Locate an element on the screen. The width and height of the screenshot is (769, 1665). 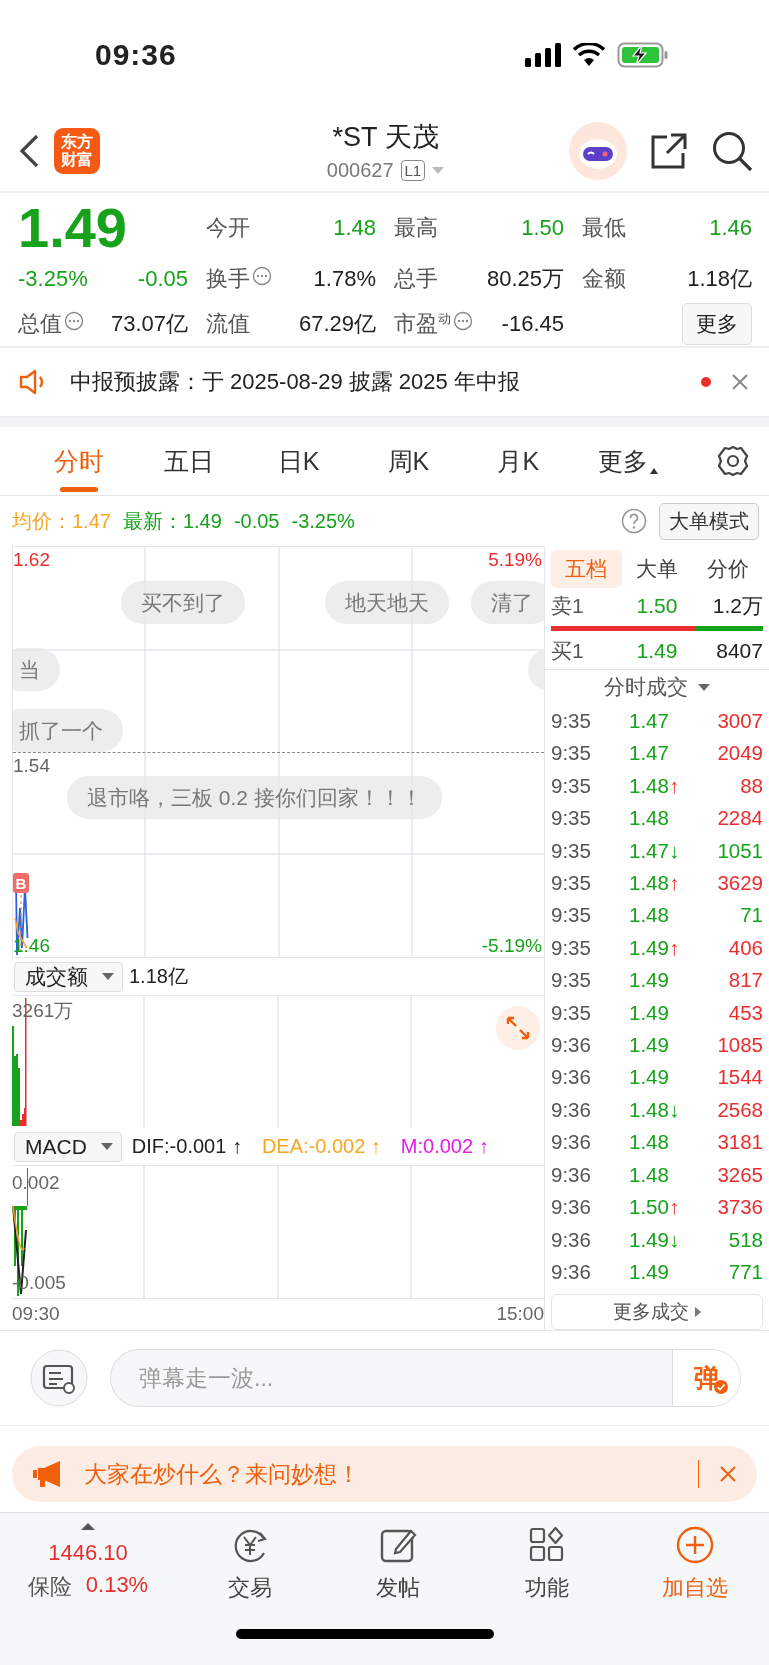
stat-value: 1.46 is located at coordinates (730, 228).